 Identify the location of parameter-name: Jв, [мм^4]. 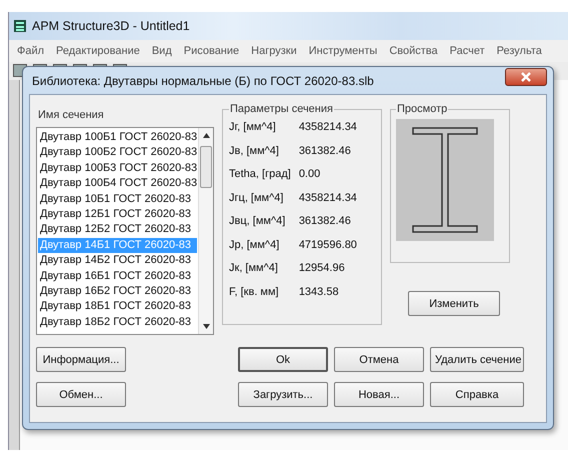
(254, 150).